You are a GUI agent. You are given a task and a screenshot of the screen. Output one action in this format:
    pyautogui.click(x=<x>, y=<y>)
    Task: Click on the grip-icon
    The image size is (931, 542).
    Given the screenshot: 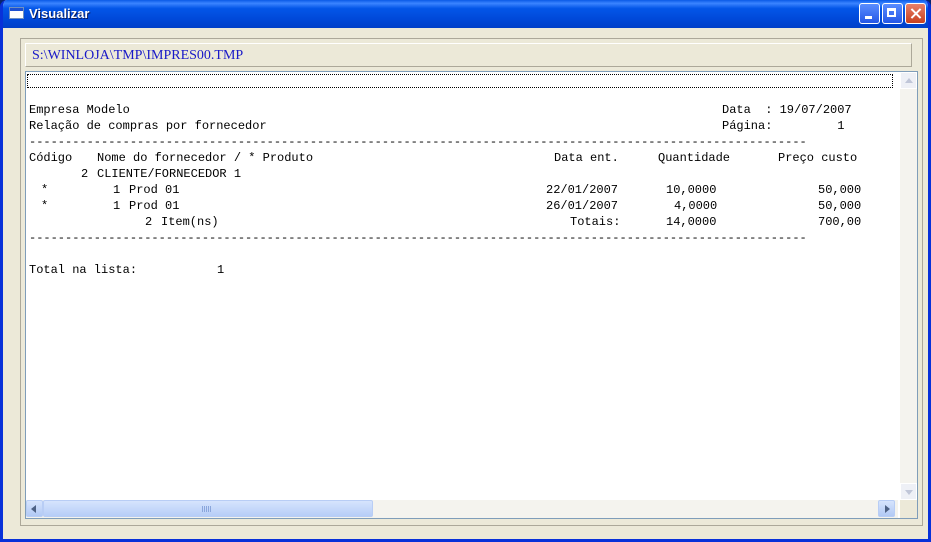 What is the action you would take?
    pyautogui.click(x=207, y=509)
    